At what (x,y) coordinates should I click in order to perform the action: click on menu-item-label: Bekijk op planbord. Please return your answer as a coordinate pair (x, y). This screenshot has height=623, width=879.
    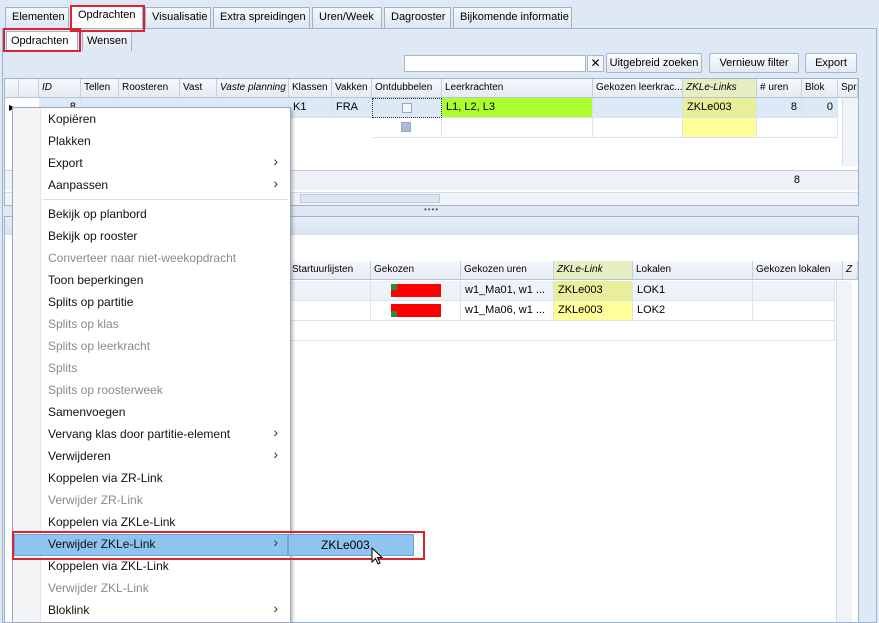
    Looking at the image, I should click on (97, 214).